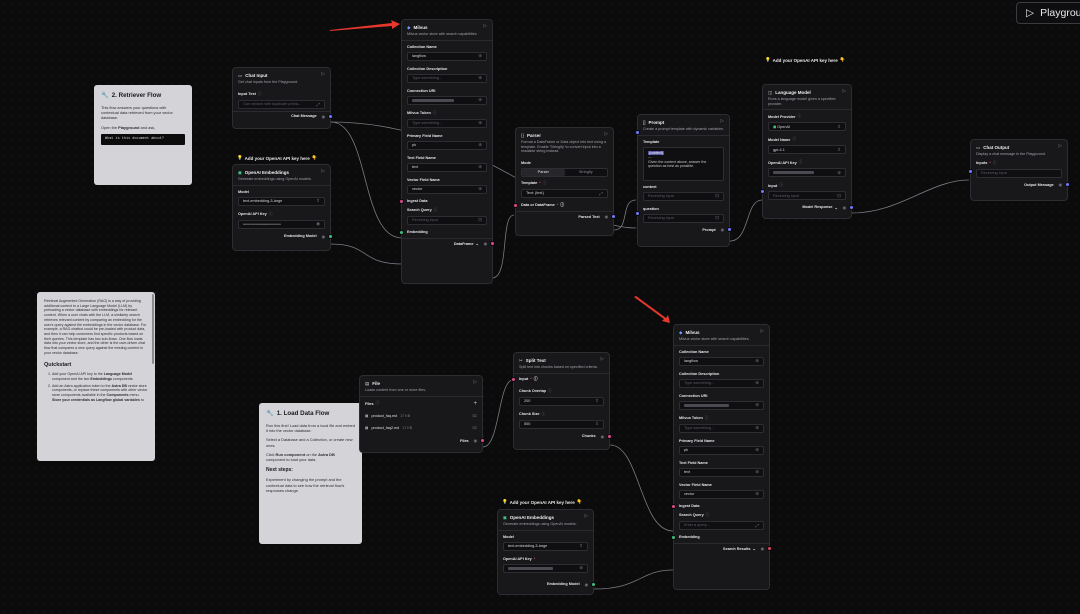  What do you see at coordinates (637, 214) in the screenshot?
I see `question-handle` at bounding box center [637, 214].